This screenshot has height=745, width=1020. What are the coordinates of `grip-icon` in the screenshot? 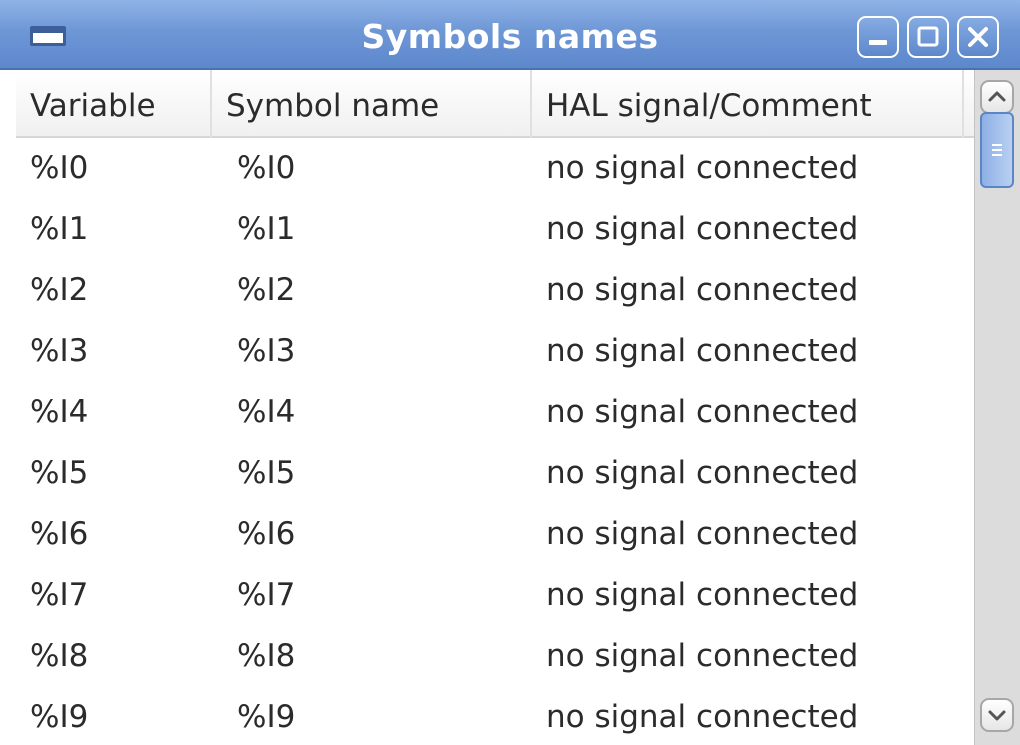 It's located at (997, 150).